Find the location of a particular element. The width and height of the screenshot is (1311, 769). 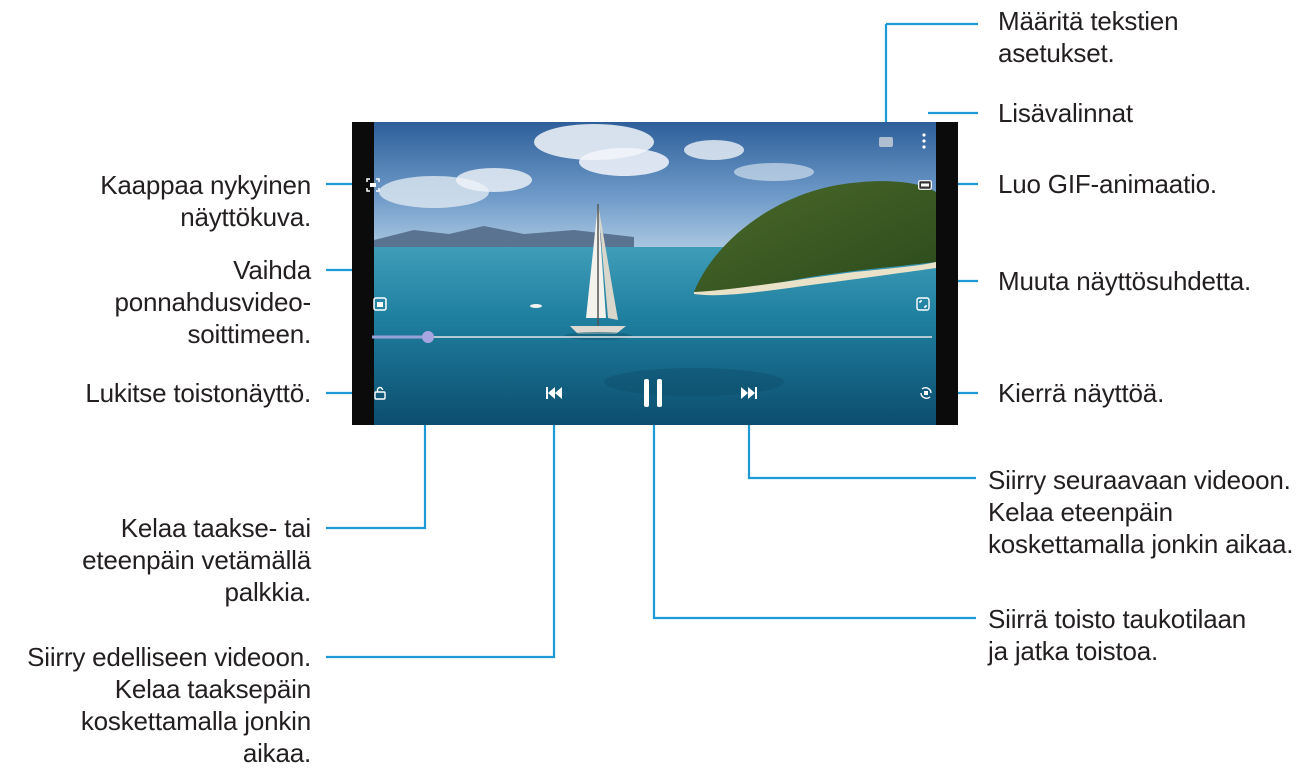

rewind-icon is located at coordinates (554, 393).